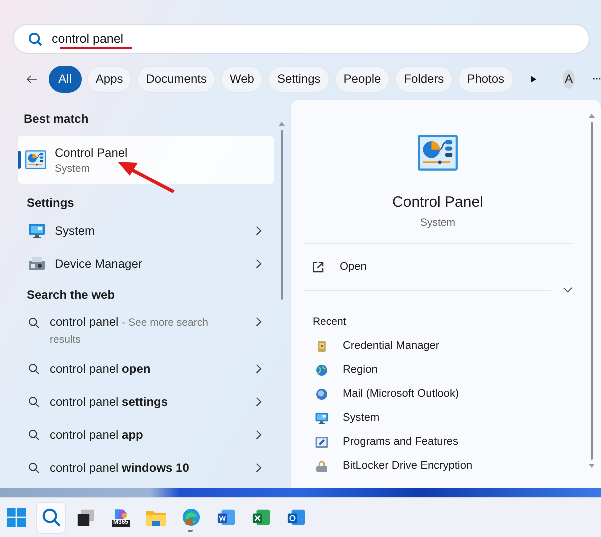  I want to click on filter-tab: Folders, so click(424, 79).